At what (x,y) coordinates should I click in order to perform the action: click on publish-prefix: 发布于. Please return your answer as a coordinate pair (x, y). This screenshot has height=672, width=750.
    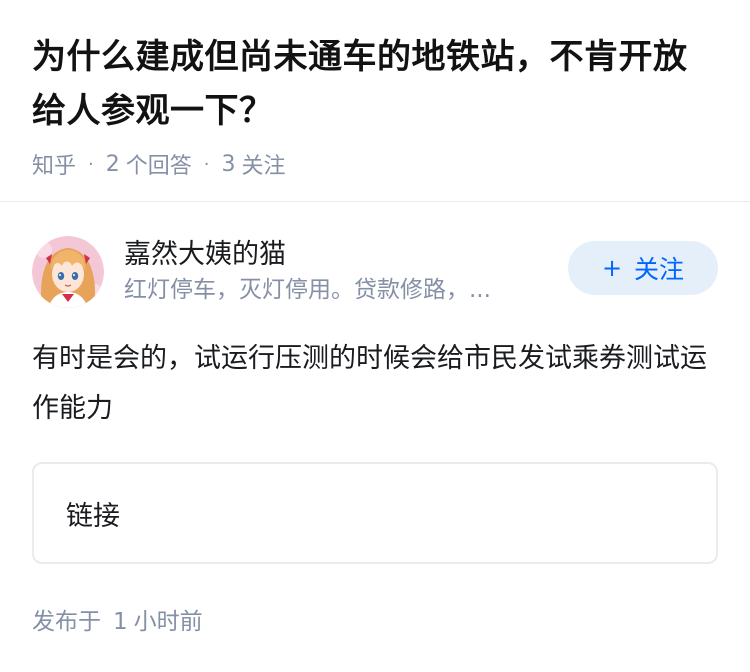
    Looking at the image, I should click on (66, 622).